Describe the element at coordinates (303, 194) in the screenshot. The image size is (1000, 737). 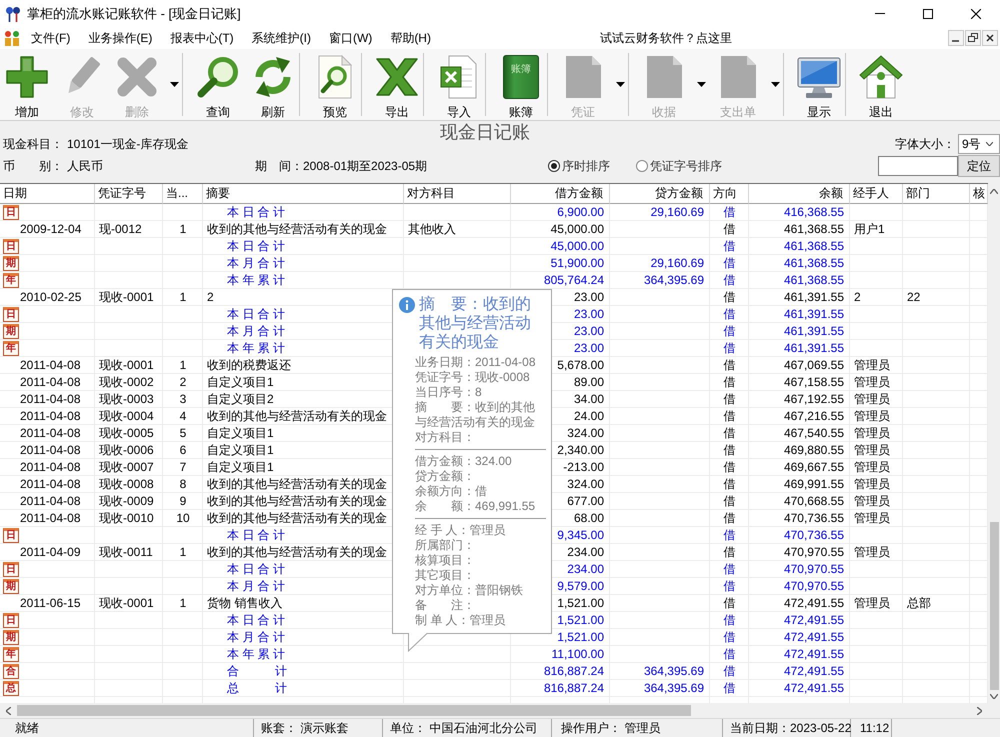
I see `column-header: 摘要` at that location.